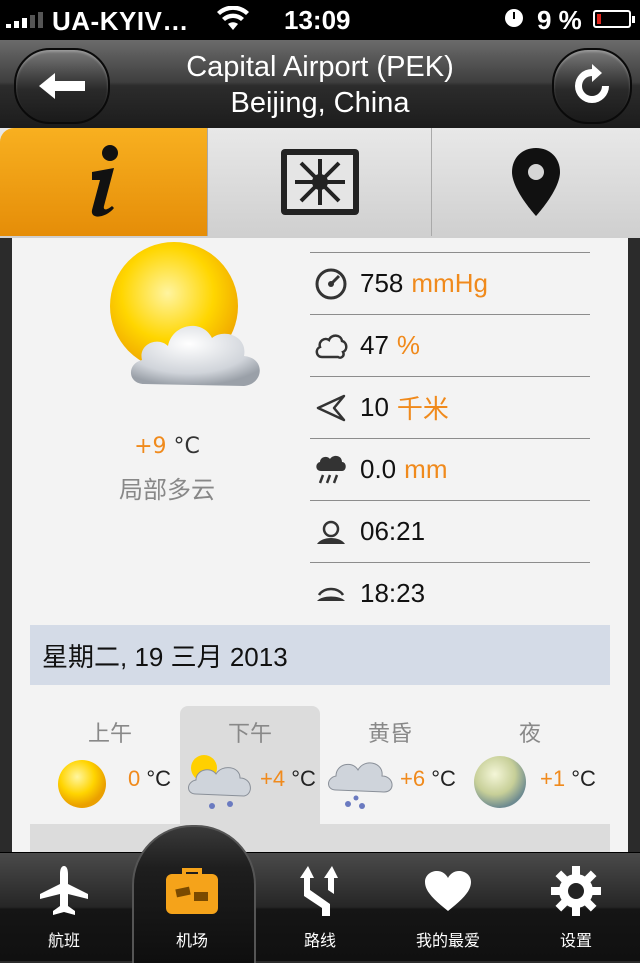  What do you see at coordinates (428, 778) in the screenshot?
I see `forecast-temperature: +6 °C` at bounding box center [428, 778].